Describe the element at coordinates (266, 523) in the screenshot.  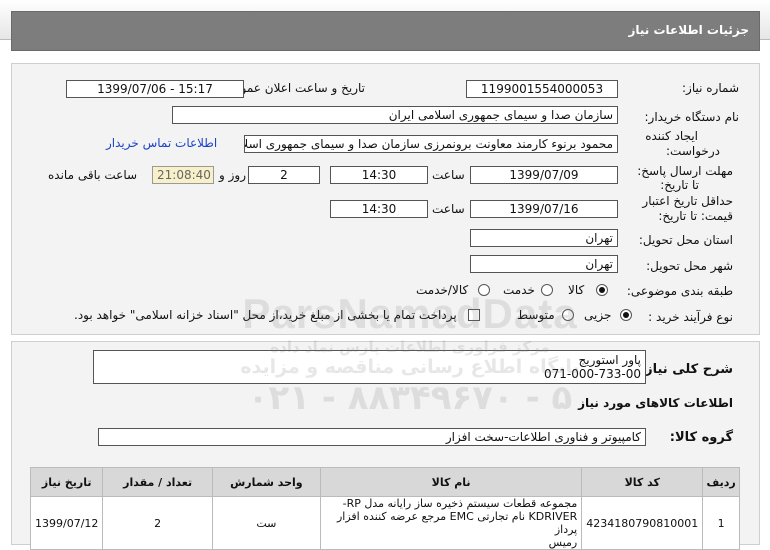
I see `cell-unit: ست` at that location.